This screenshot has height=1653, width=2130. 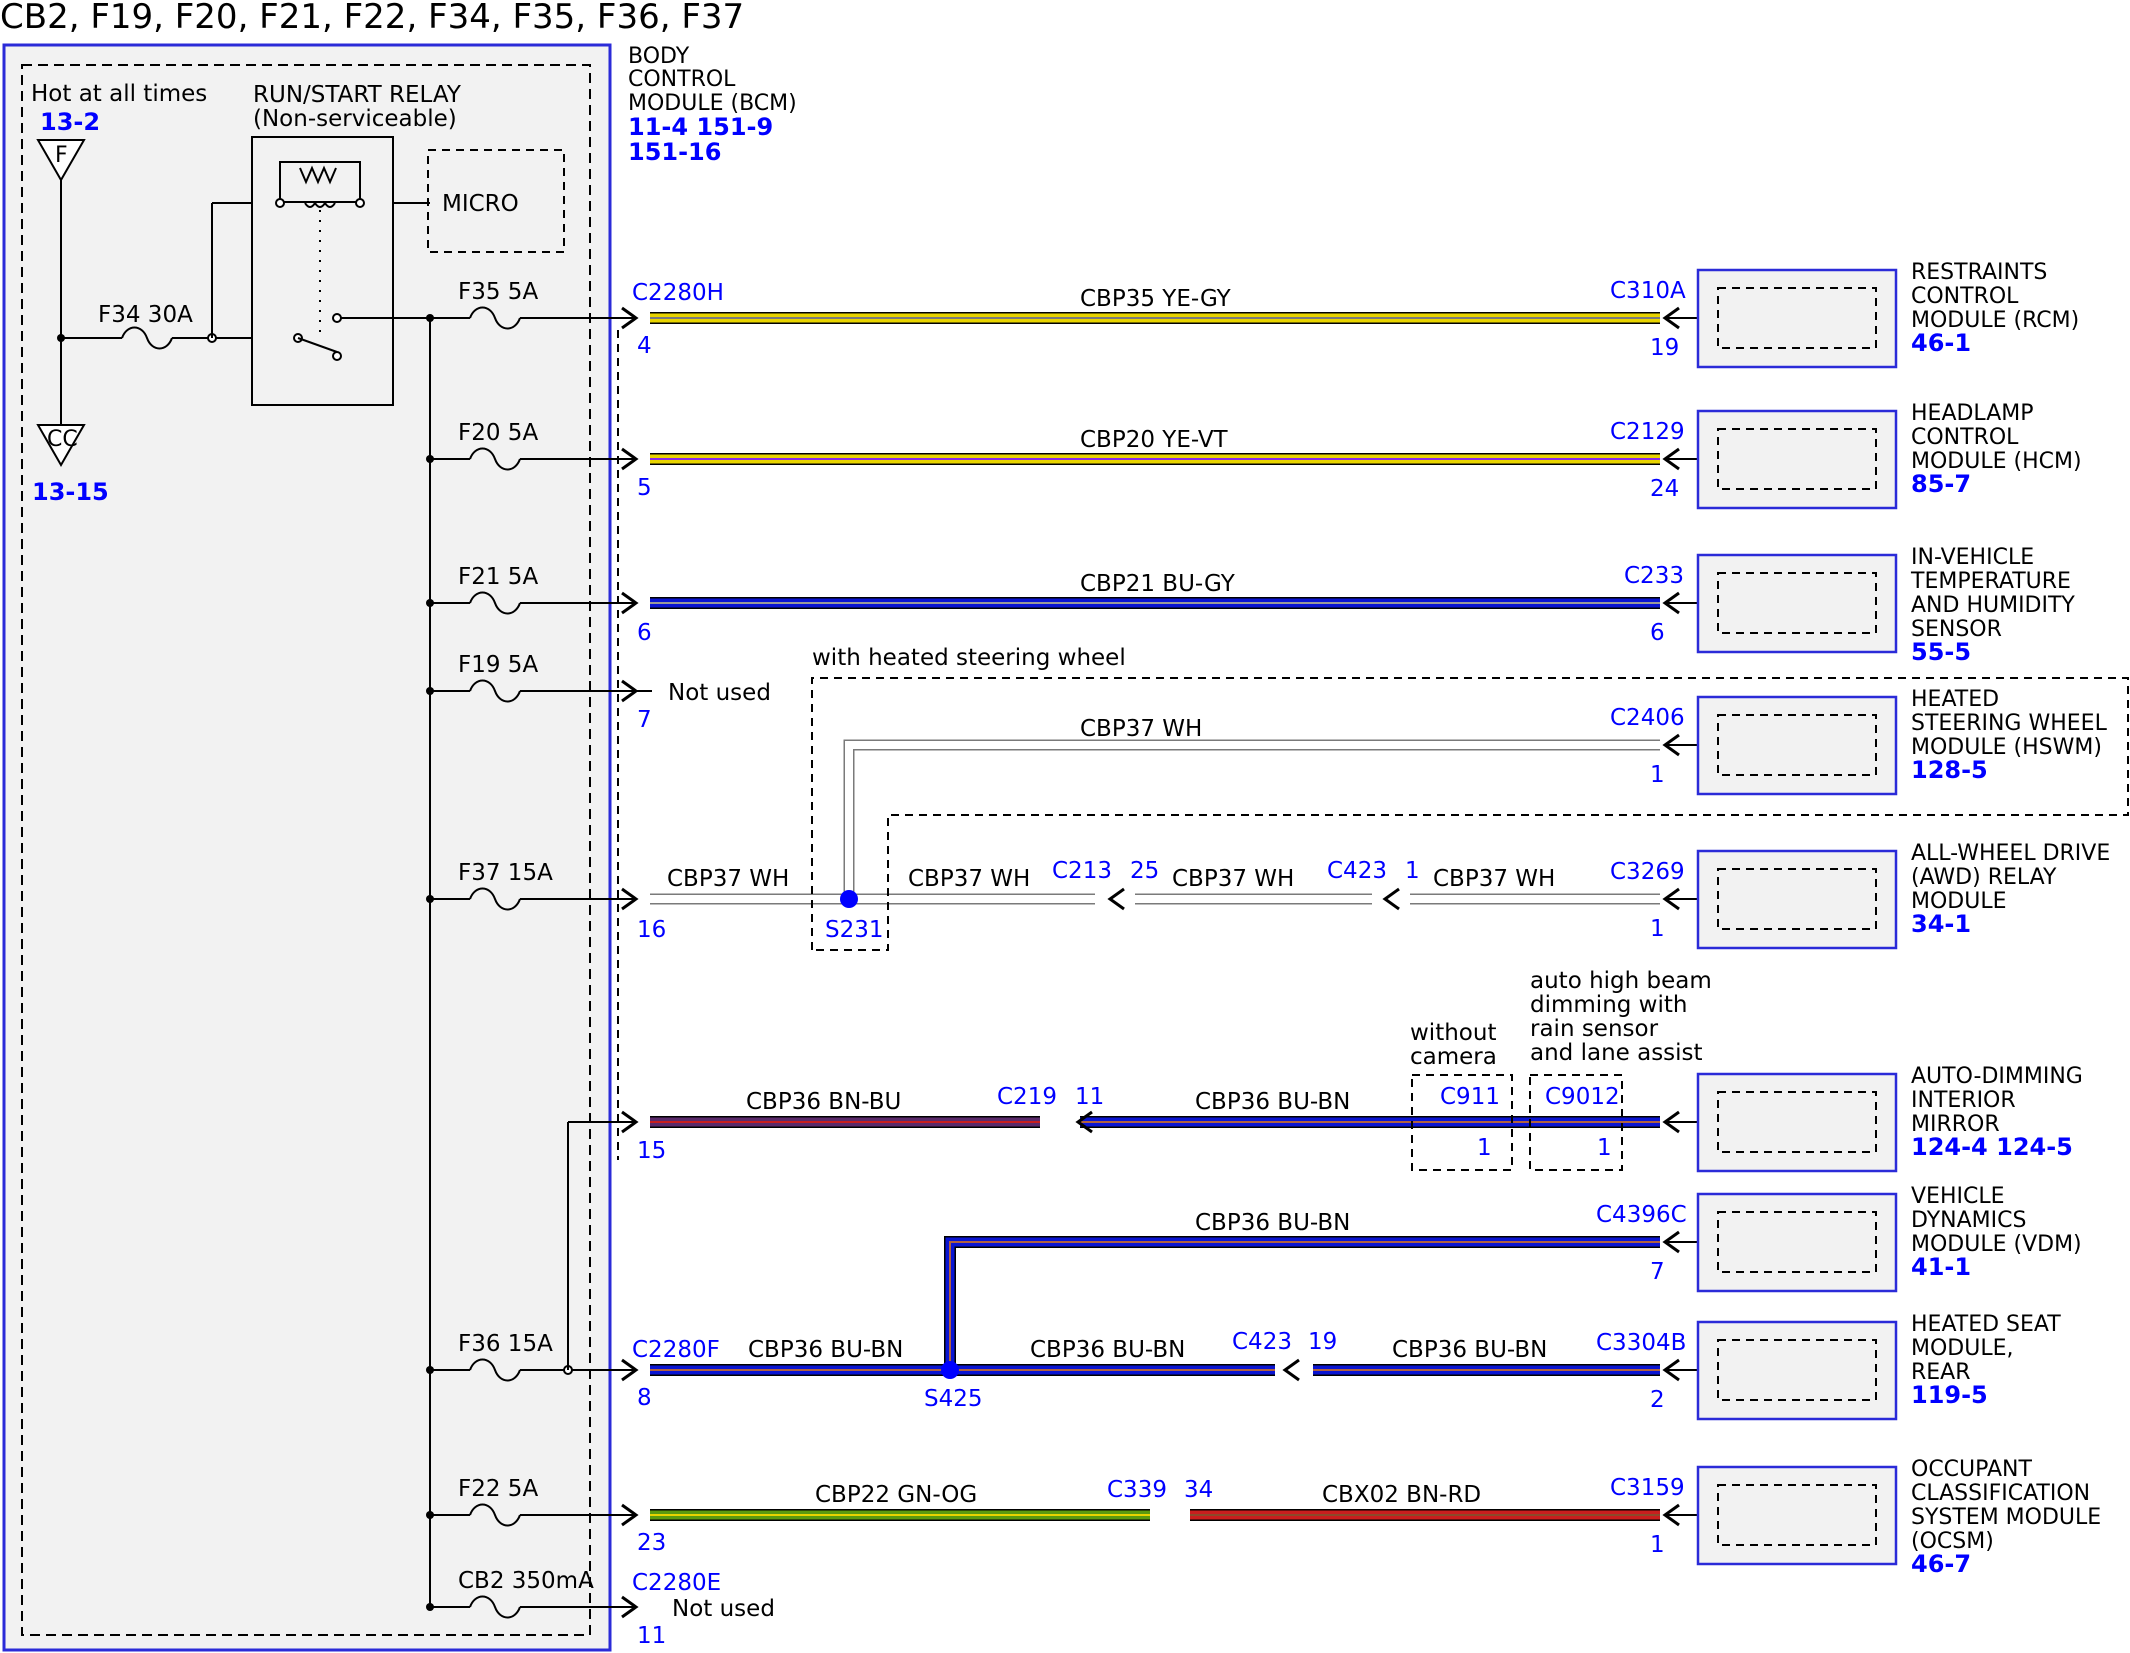 I want to click on hot-ref: 13-2, so click(x=70, y=122).